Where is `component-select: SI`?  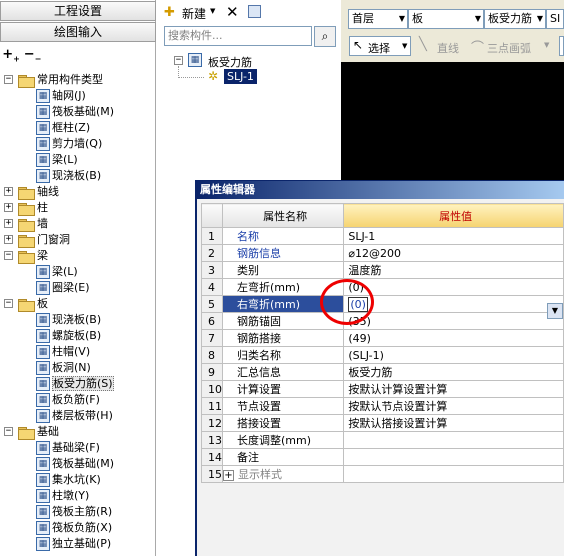 component-select: SI is located at coordinates (555, 19).